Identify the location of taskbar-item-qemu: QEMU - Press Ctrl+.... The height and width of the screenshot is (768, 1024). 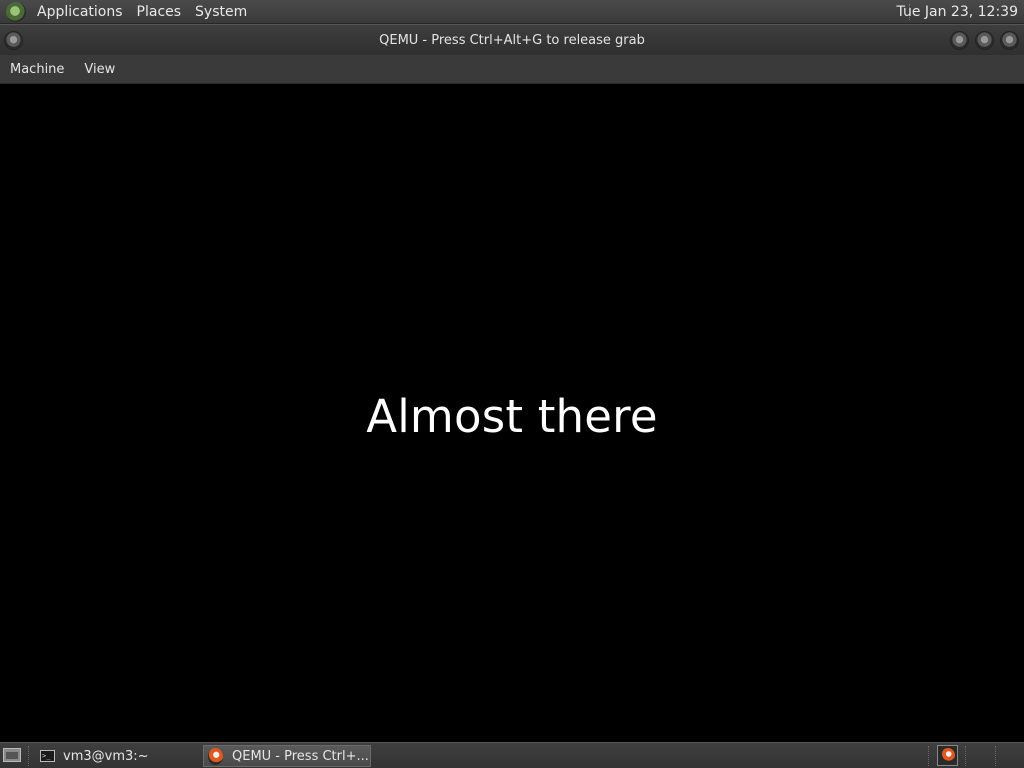
(287, 756).